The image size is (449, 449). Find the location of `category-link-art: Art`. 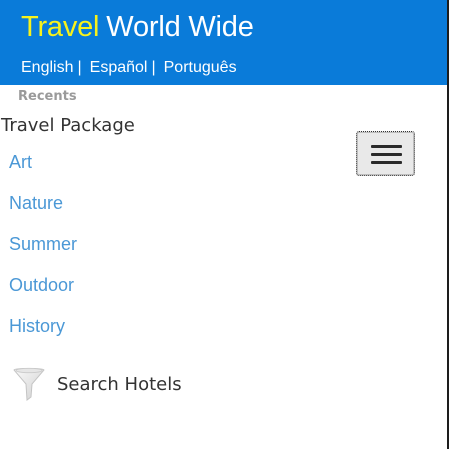

category-link-art: Art is located at coordinates (20, 162).